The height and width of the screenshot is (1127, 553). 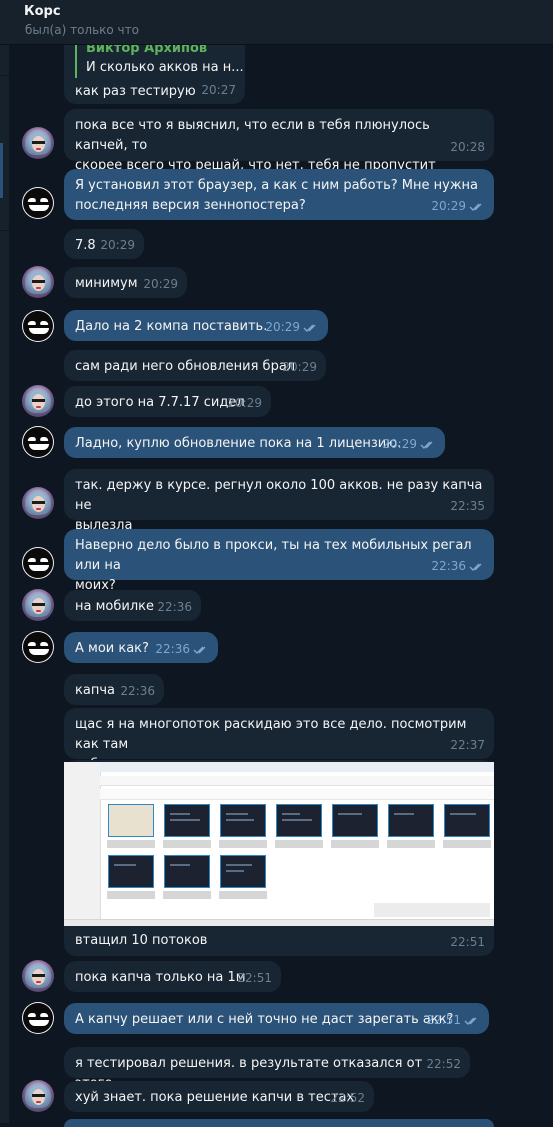 What do you see at coordinates (218, 90) in the screenshot?
I see `message-time: 20:27` at bounding box center [218, 90].